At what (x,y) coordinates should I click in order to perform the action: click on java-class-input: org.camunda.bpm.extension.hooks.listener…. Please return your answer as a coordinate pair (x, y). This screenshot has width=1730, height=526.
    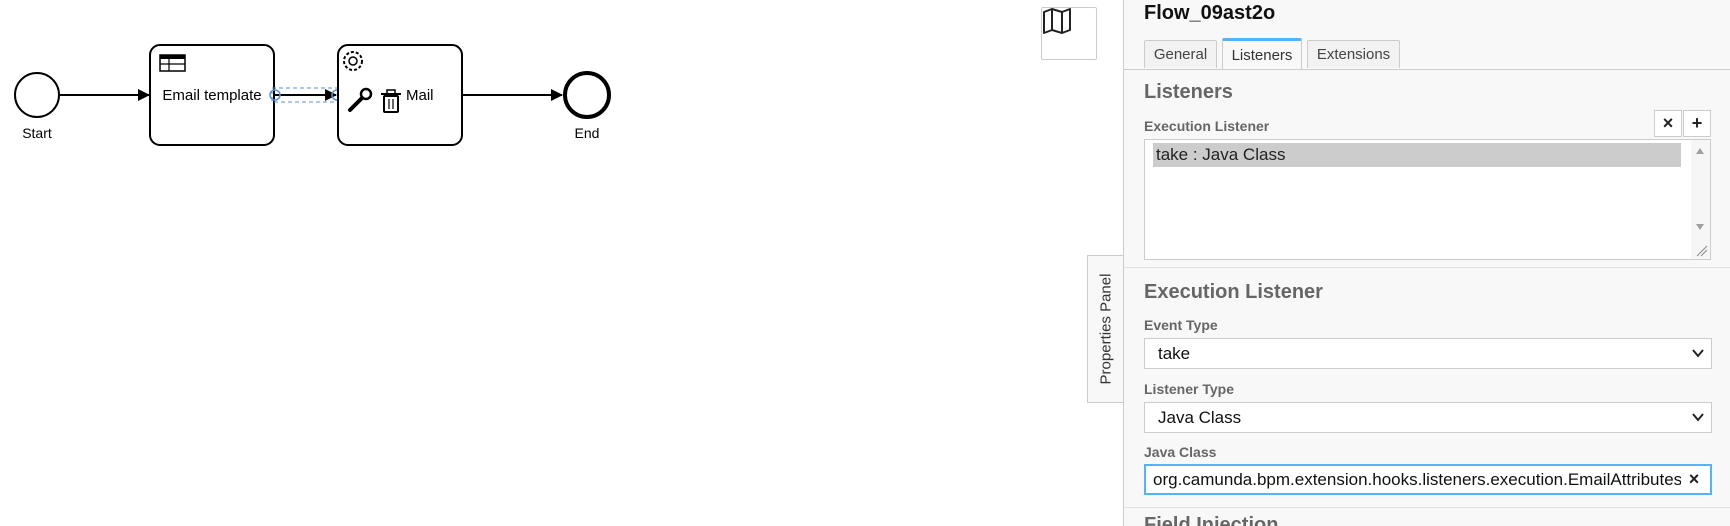
    Looking at the image, I should click on (1428, 479).